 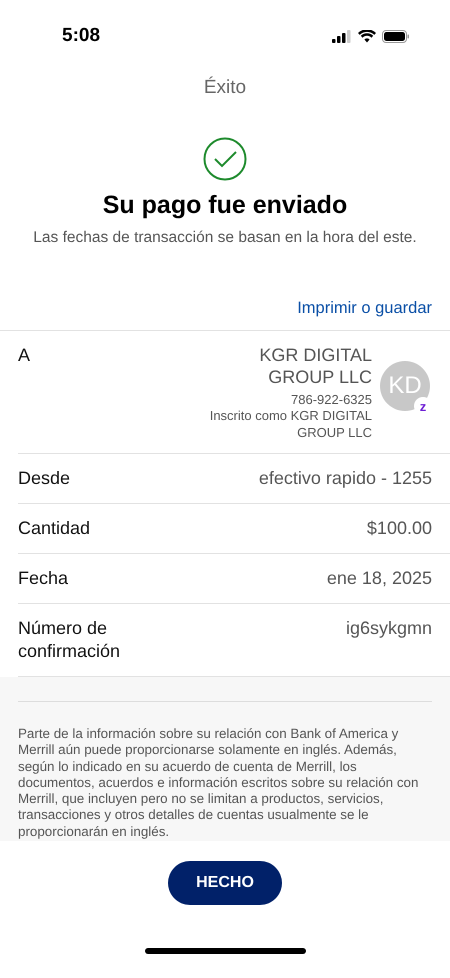 What do you see at coordinates (81, 36) in the screenshot?
I see `status-time: 5:08` at bounding box center [81, 36].